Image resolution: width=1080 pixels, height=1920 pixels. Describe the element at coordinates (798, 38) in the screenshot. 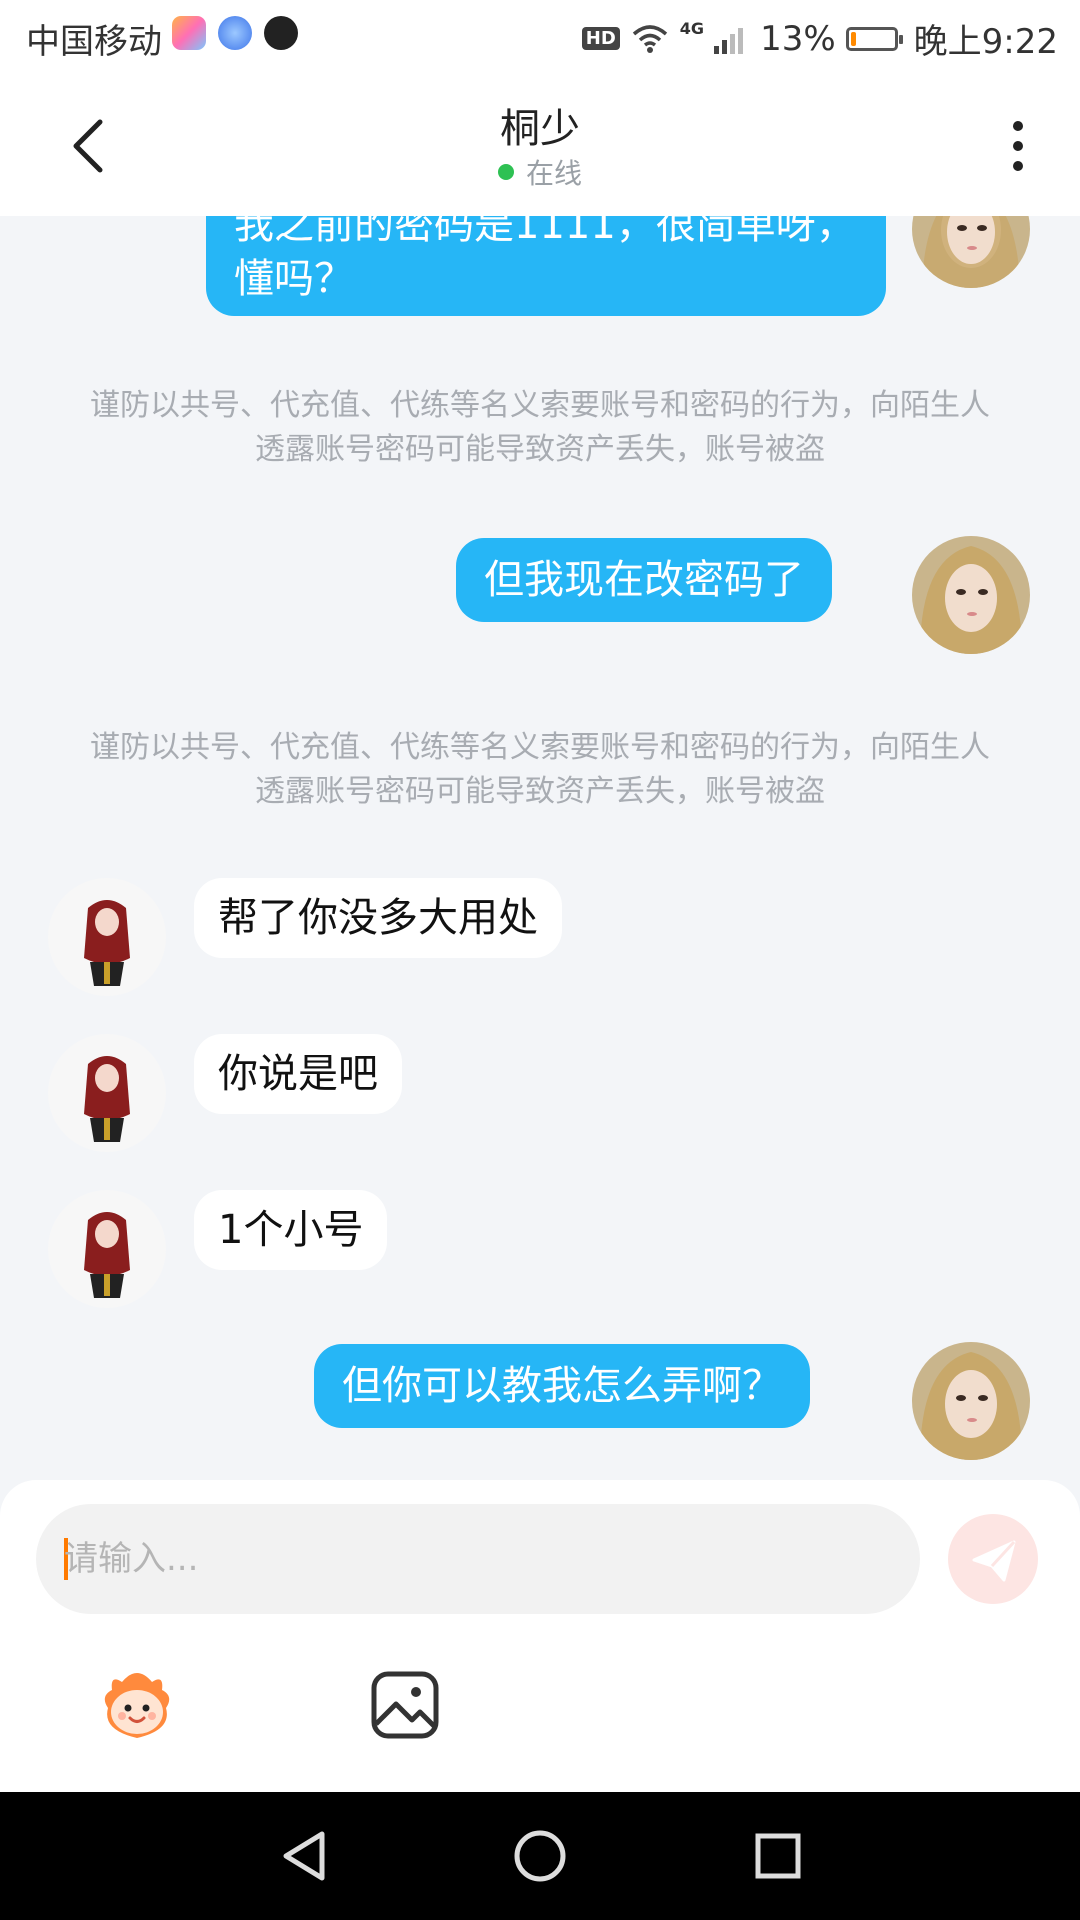

I see `battery-percent: 13%` at that location.